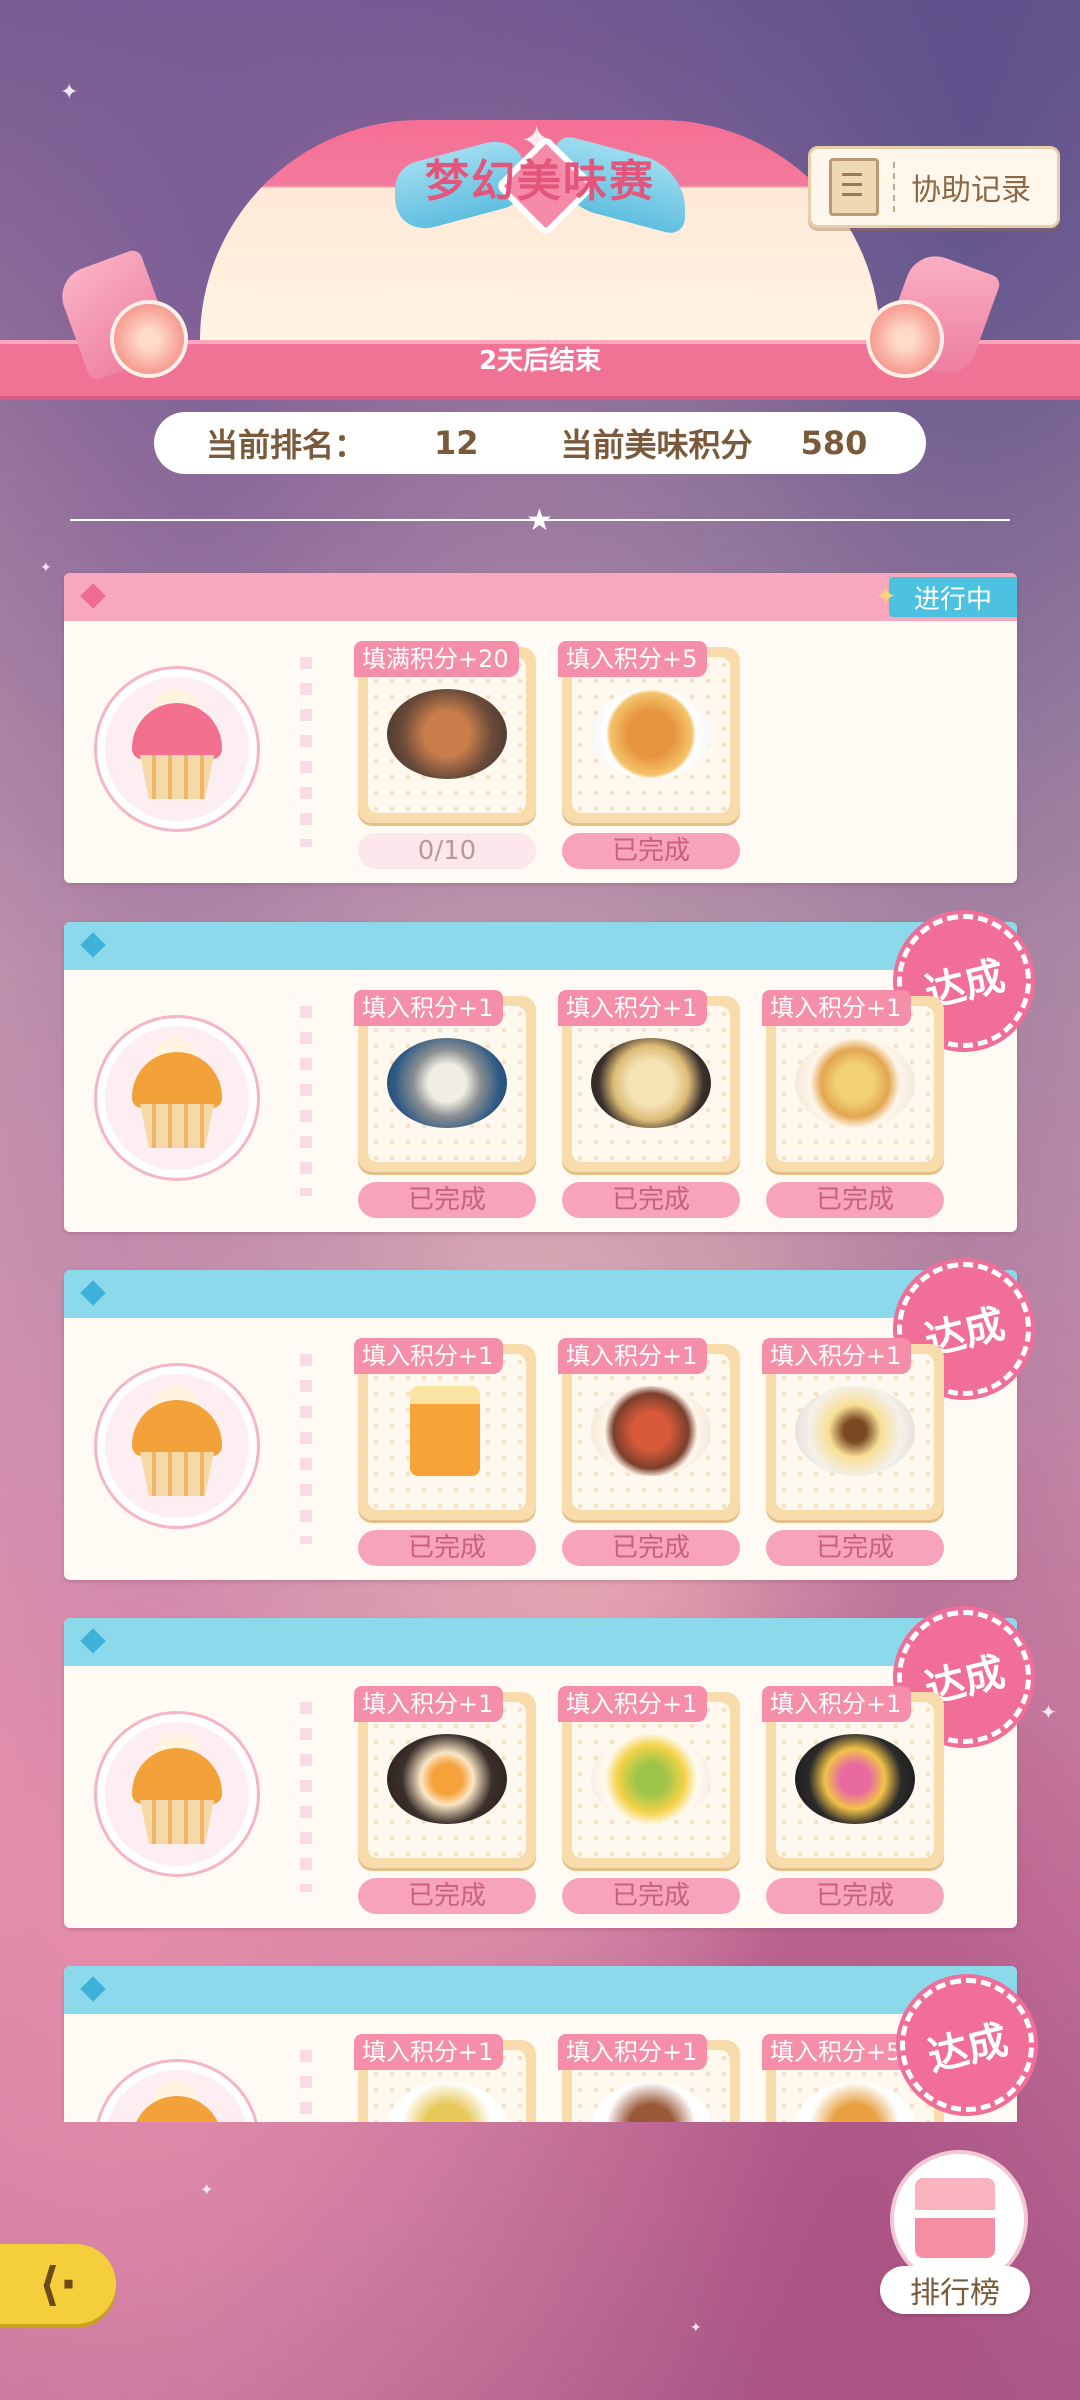  Describe the element at coordinates (971, 190) in the screenshot. I see `assist-record-label: 协助记录` at that location.